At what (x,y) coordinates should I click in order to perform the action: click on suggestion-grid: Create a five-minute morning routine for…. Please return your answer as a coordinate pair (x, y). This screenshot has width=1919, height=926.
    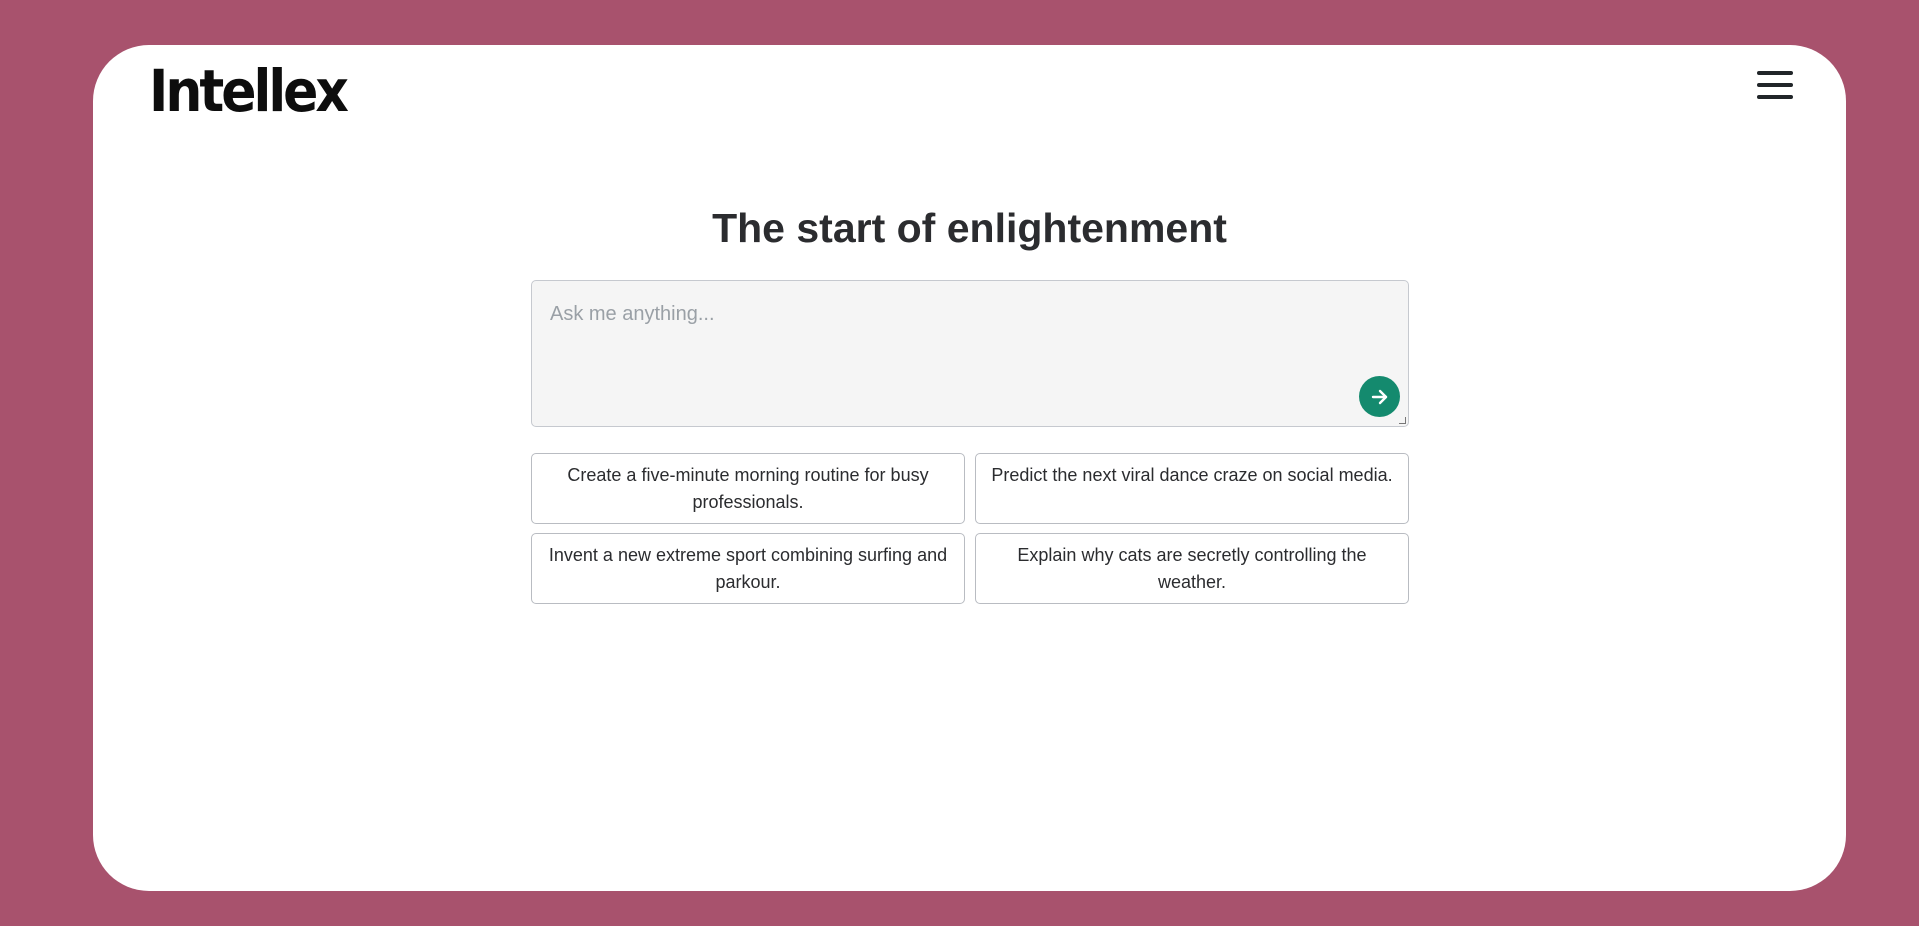
    Looking at the image, I should click on (970, 528).